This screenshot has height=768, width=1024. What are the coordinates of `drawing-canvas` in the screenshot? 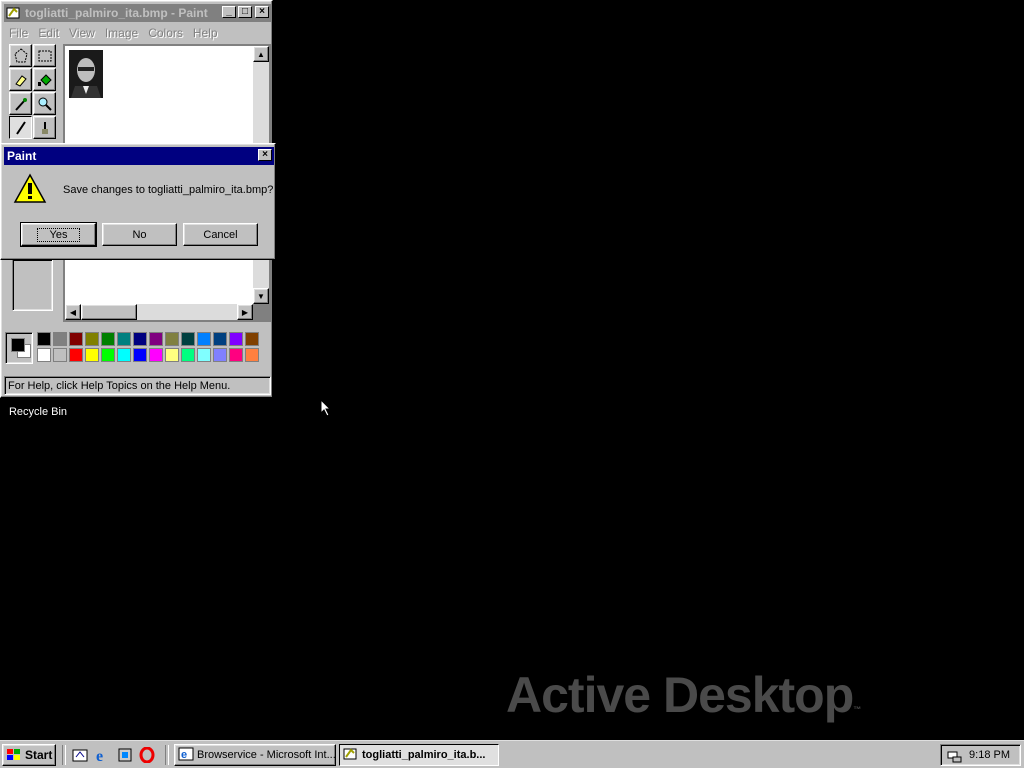 It's located at (159, 94).